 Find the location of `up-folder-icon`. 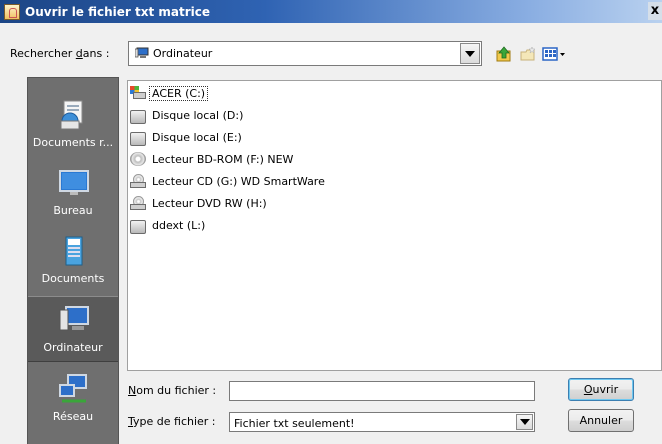

up-folder-icon is located at coordinates (503, 54).